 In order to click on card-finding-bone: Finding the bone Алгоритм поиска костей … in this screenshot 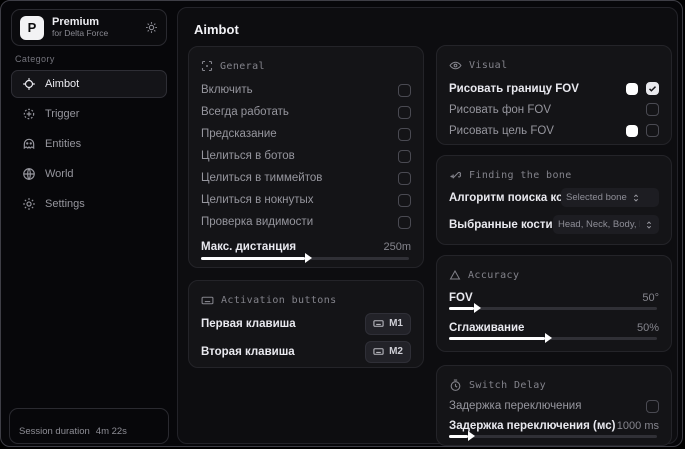, I will do `click(554, 200)`.